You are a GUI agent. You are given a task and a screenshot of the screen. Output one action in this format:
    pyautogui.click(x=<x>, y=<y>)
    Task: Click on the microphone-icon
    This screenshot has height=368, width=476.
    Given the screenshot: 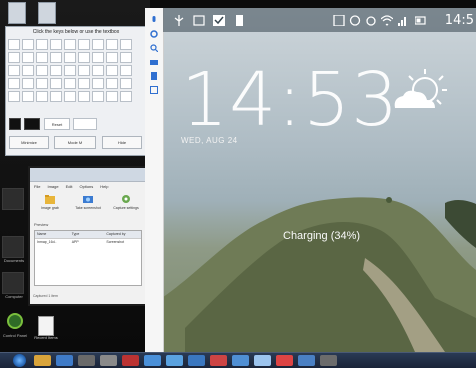 What is the action you would take?
    pyautogui.click(x=154, y=20)
    